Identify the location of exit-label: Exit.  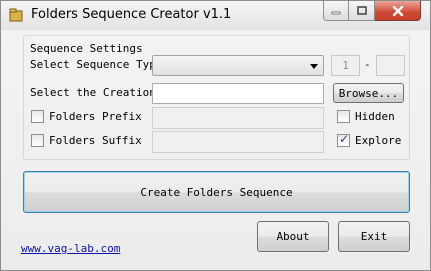
(374, 236).